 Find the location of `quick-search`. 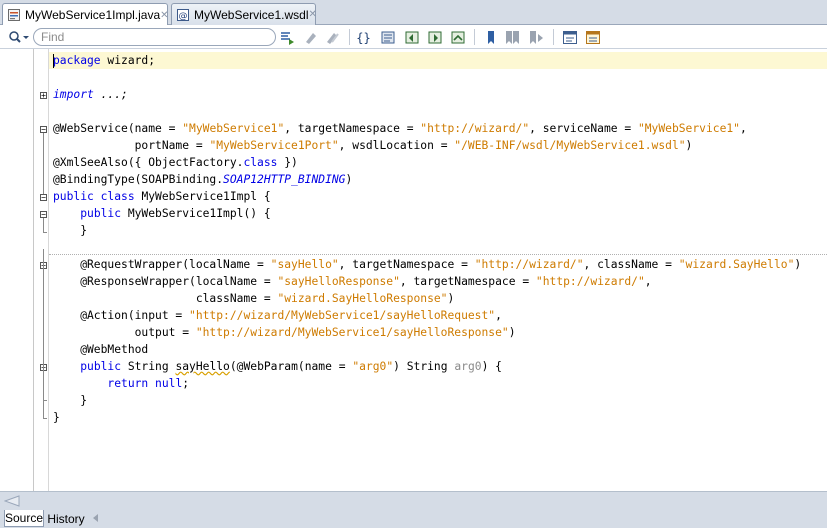

quick-search is located at coordinates (142, 37).